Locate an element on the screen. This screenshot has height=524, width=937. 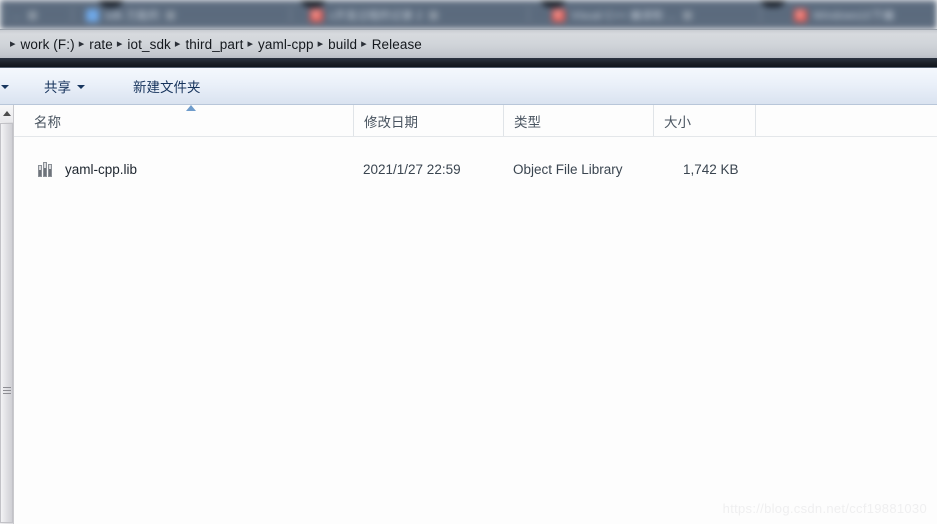
new-folder-label: 新建文件夹 is located at coordinates (167, 87).